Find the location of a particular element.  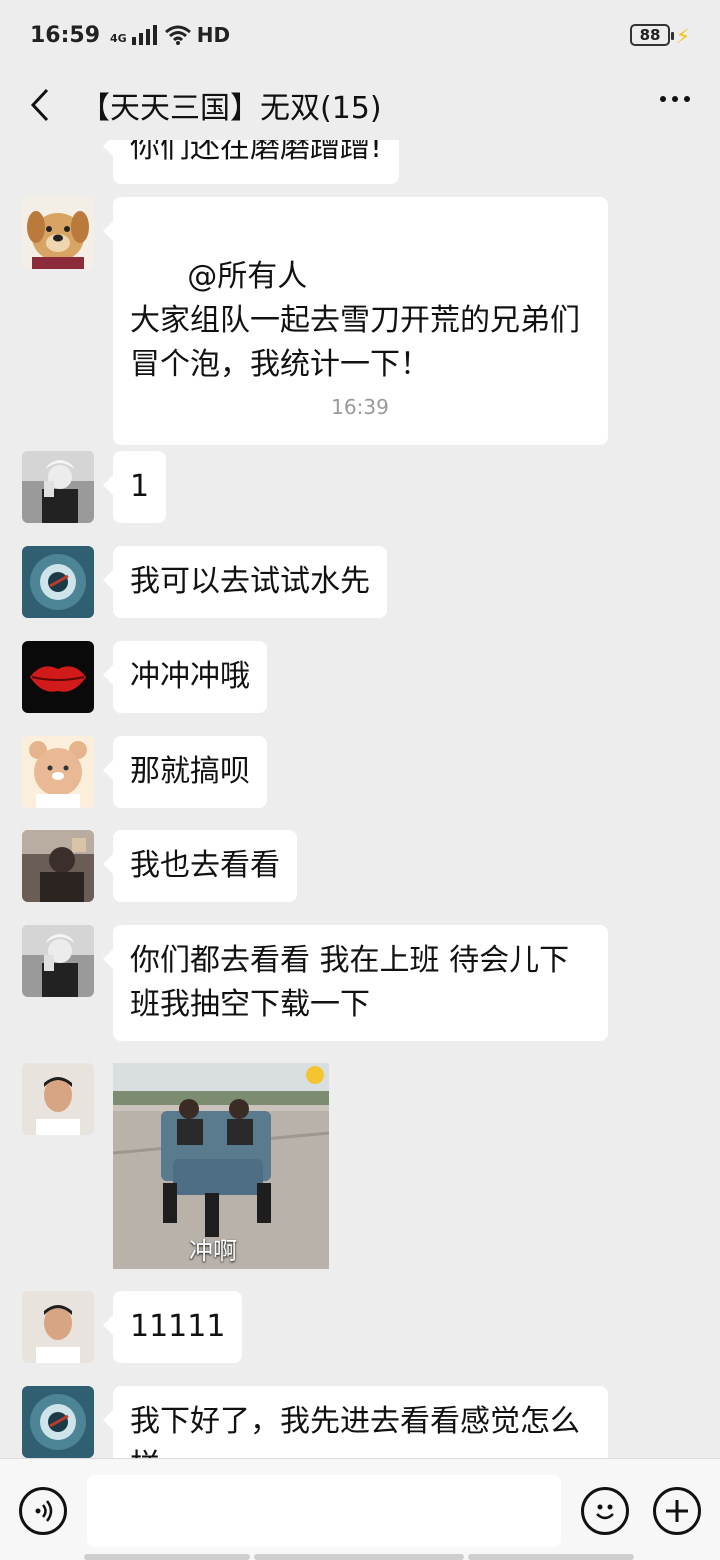

message-text: 11111 is located at coordinates (178, 1326).